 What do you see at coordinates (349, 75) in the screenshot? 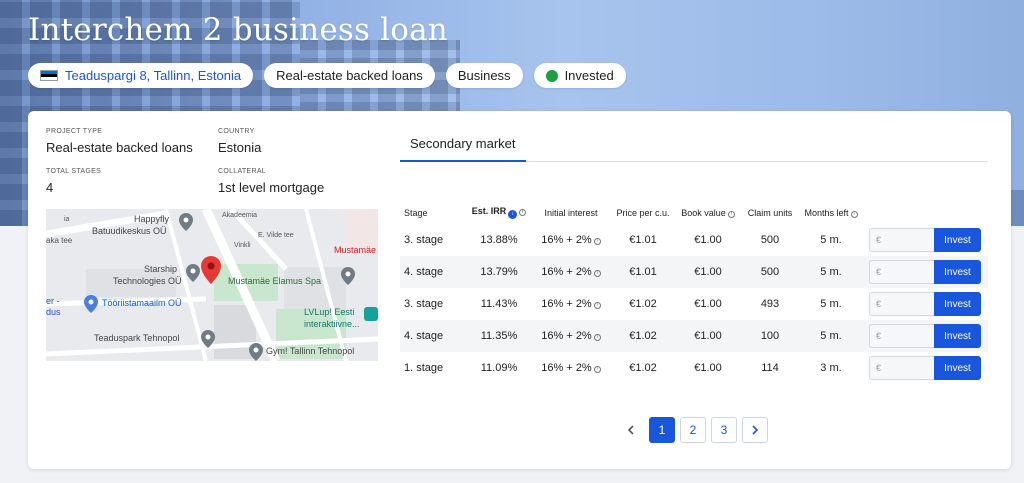
I see `loan-type-chip: Real-estate backed loans` at bounding box center [349, 75].